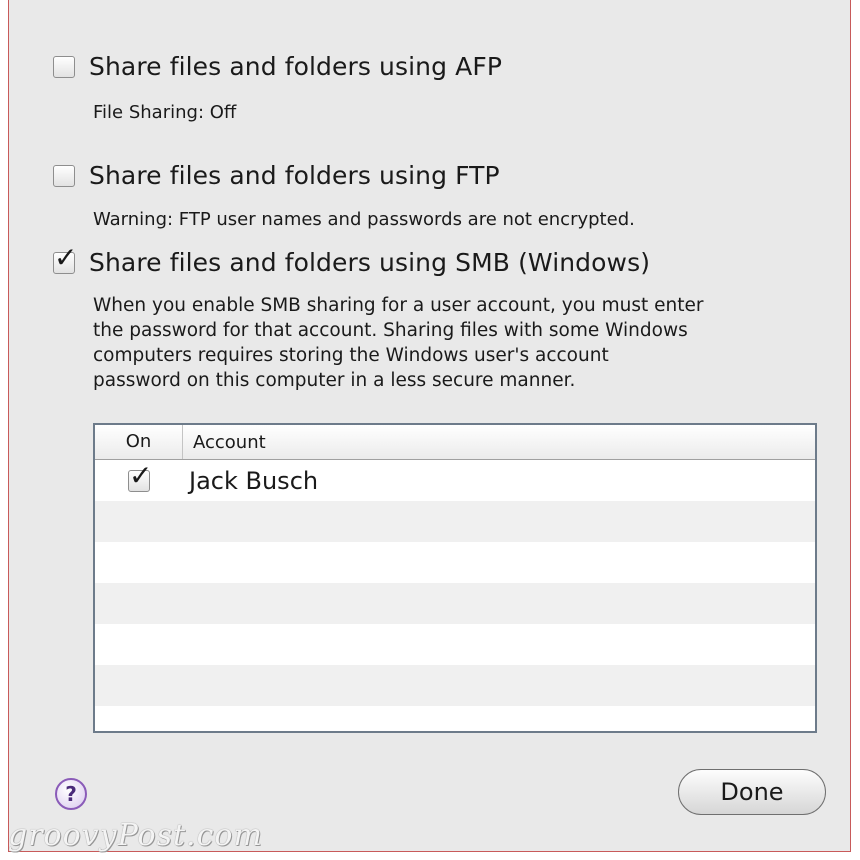  I want to click on afp-label: Share files and folders using AFP, so click(295, 66).